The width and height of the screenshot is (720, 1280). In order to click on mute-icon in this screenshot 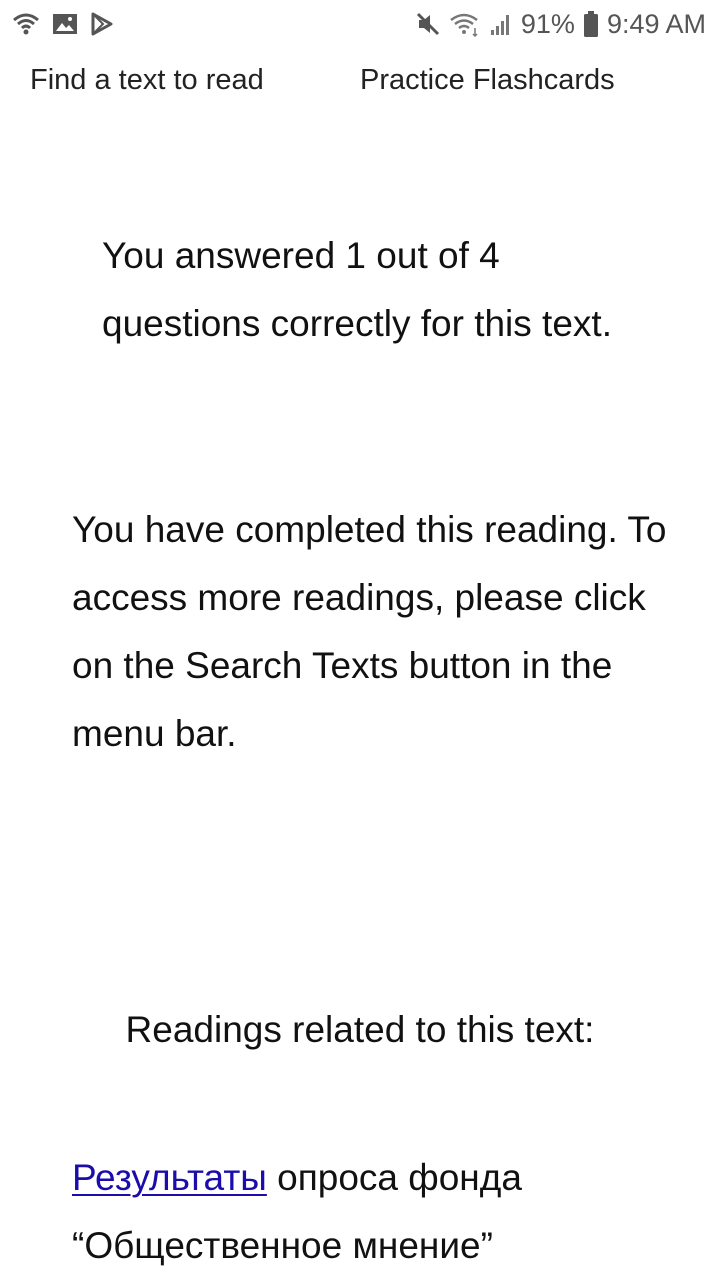, I will do `click(428, 24)`.